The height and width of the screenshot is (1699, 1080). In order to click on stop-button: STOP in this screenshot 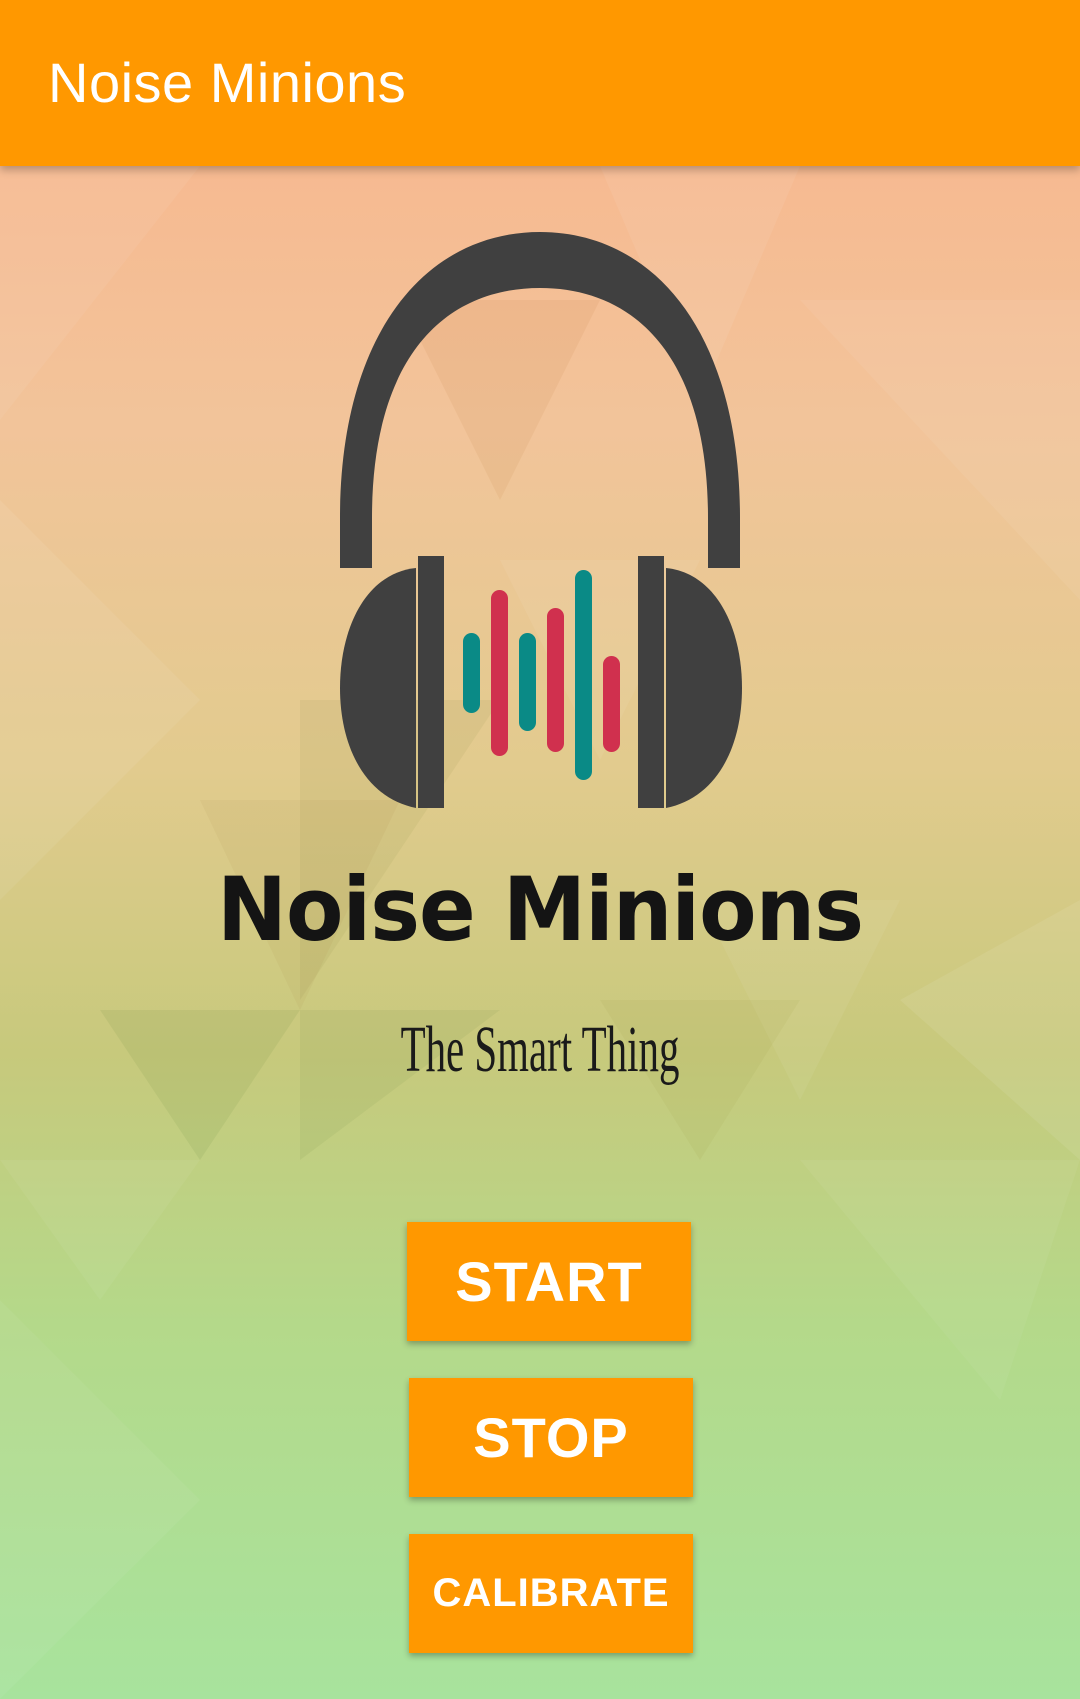, I will do `click(551, 1437)`.